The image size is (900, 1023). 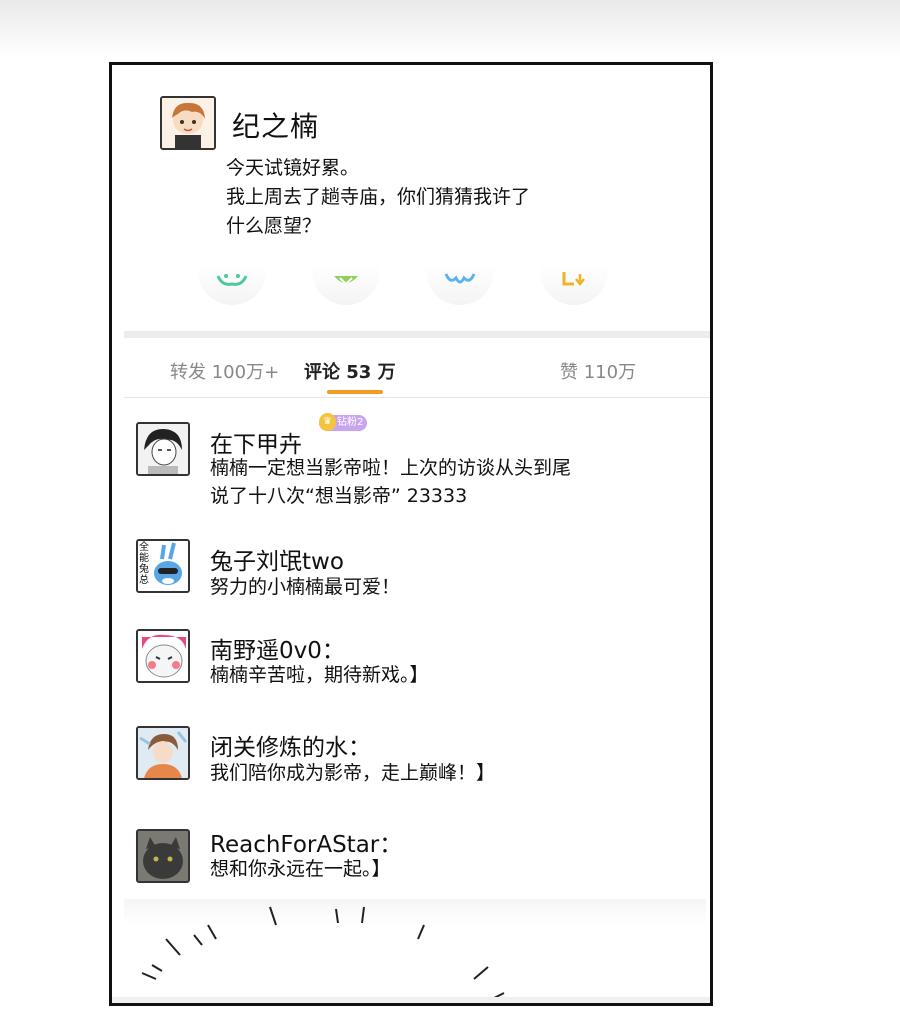 I want to click on reaction-leaf-icon, so click(x=346, y=285).